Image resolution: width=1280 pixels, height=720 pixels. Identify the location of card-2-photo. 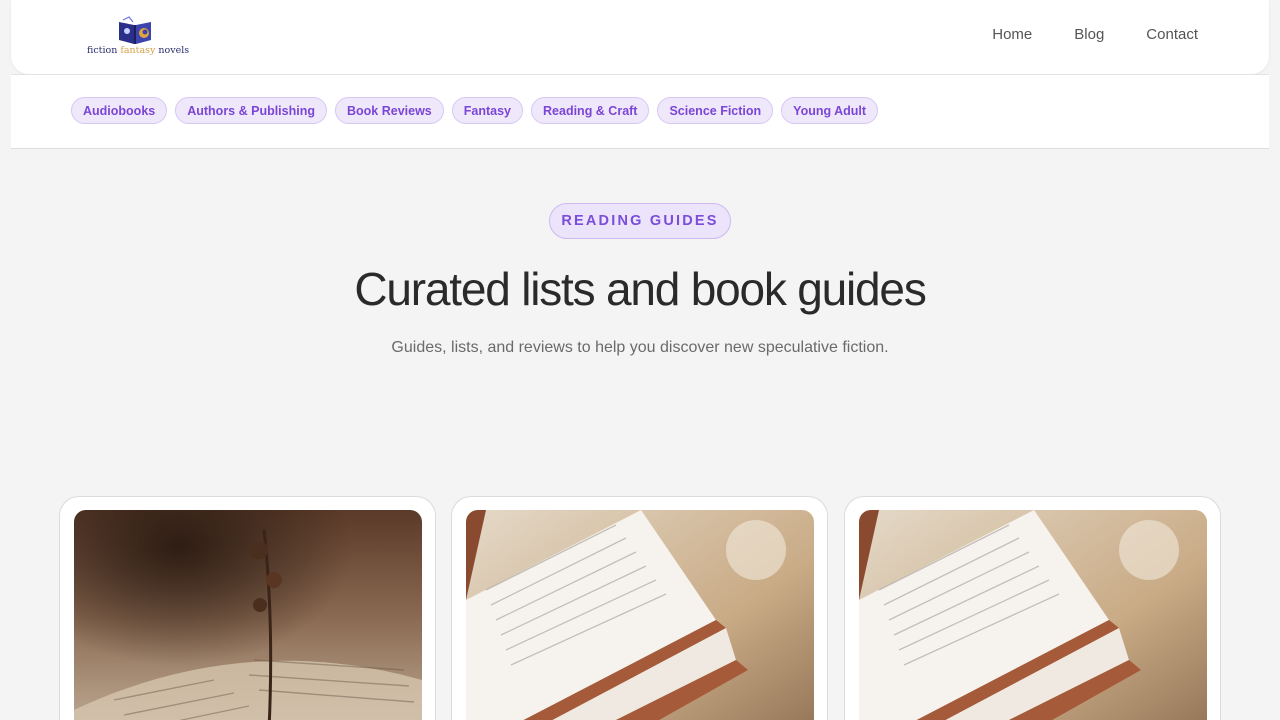
(640, 615).